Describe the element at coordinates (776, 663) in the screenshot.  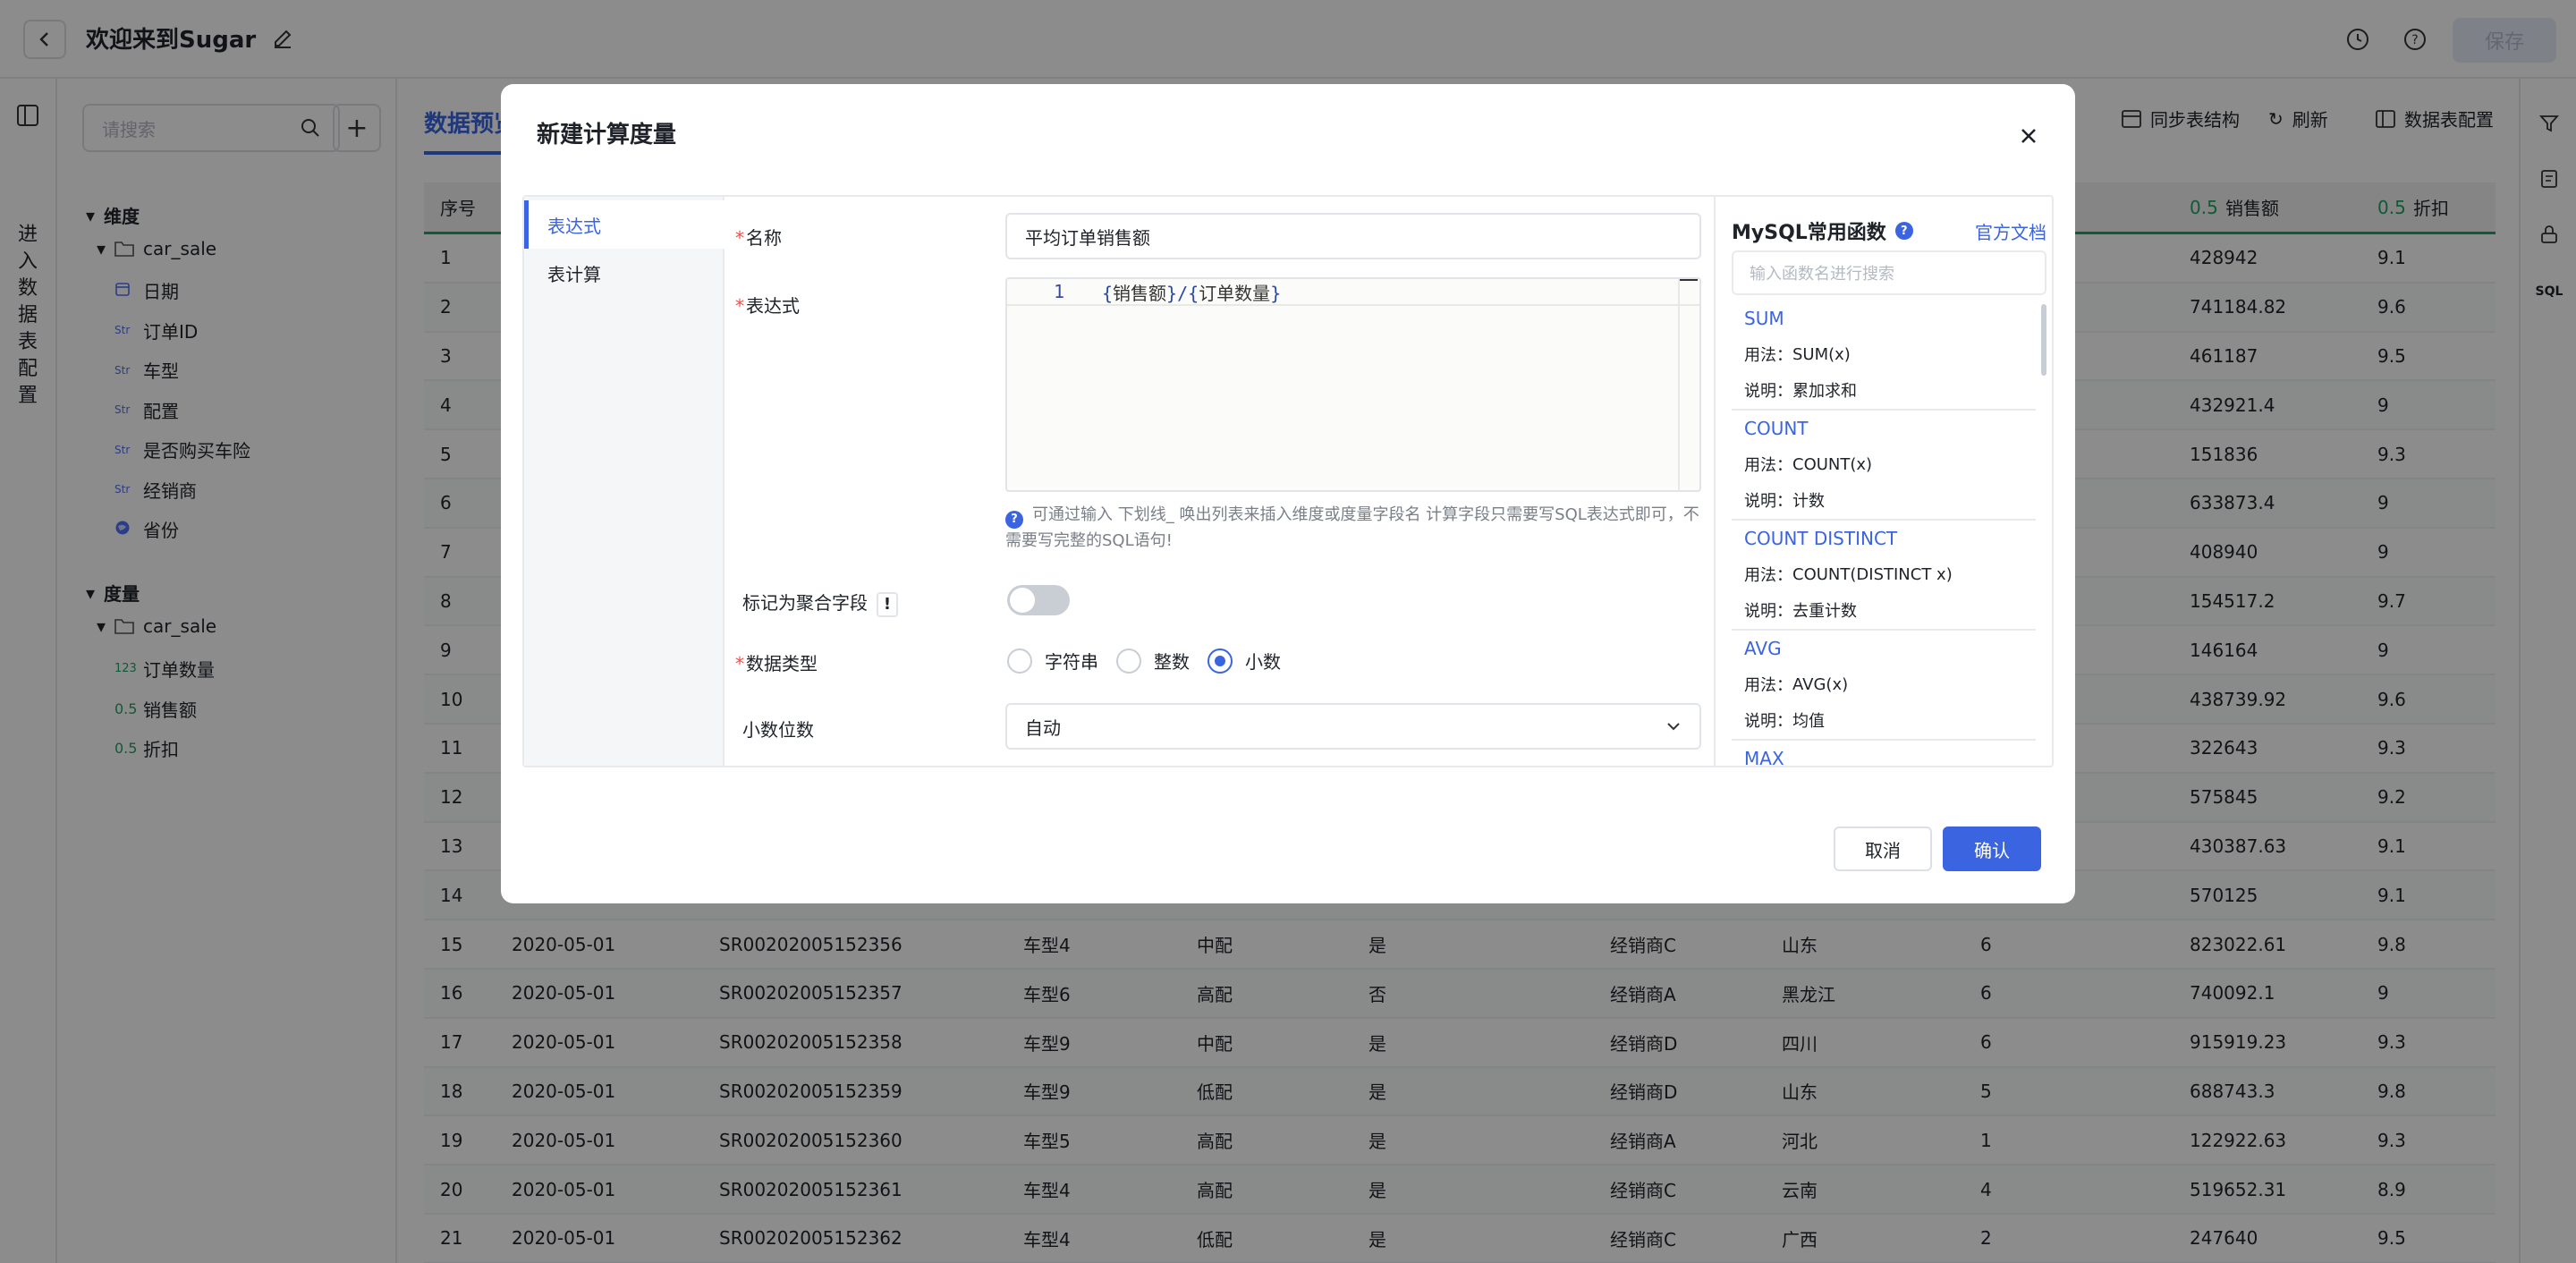
I see `datatype-label: * 数据类型` at that location.